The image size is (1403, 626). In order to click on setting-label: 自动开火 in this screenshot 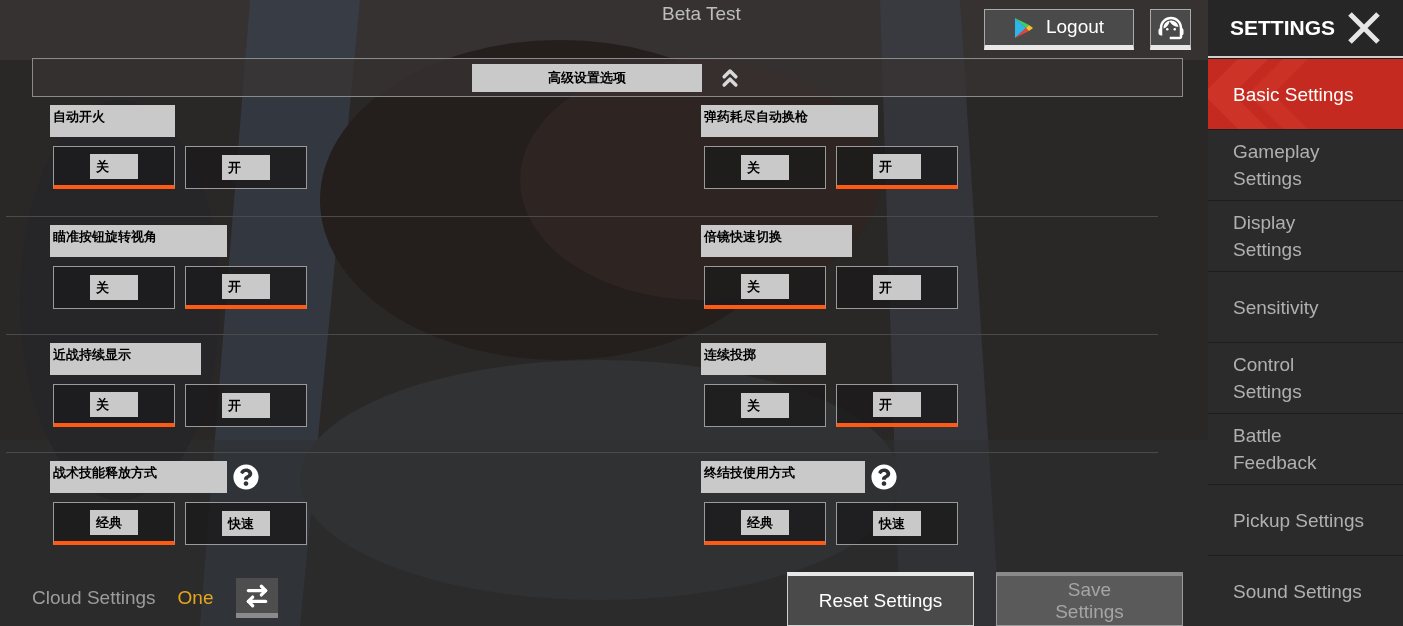, I will do `click(112, 121)`.